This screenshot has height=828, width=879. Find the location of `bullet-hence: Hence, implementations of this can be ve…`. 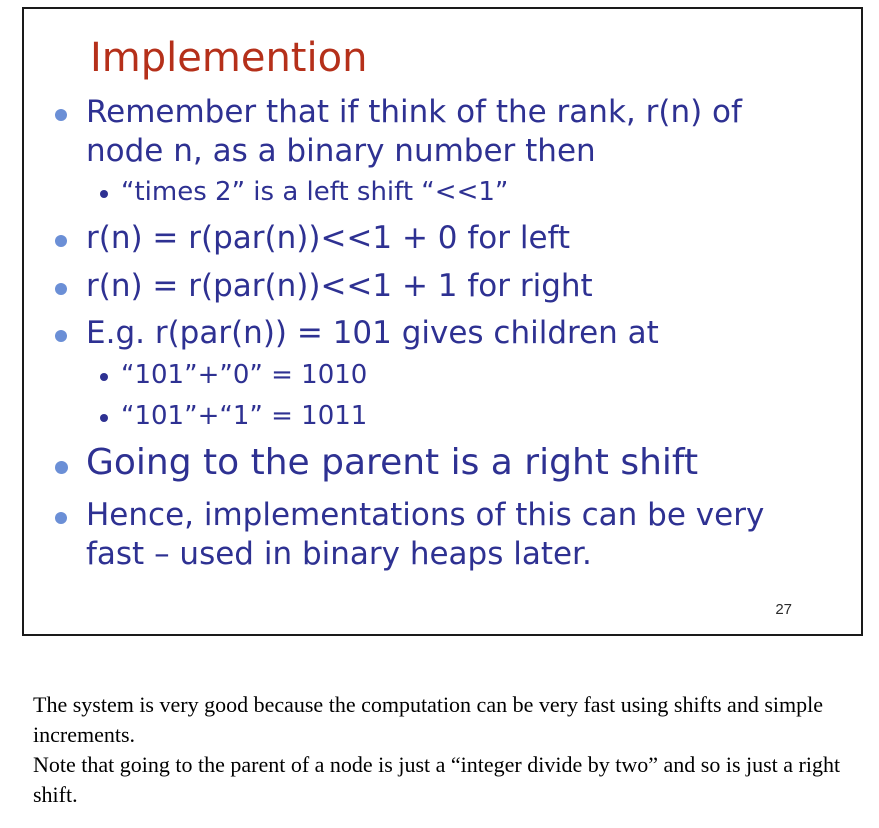

bullet-hence: Hence, implementations of this can be ve… is located at coordinates (410, 535).